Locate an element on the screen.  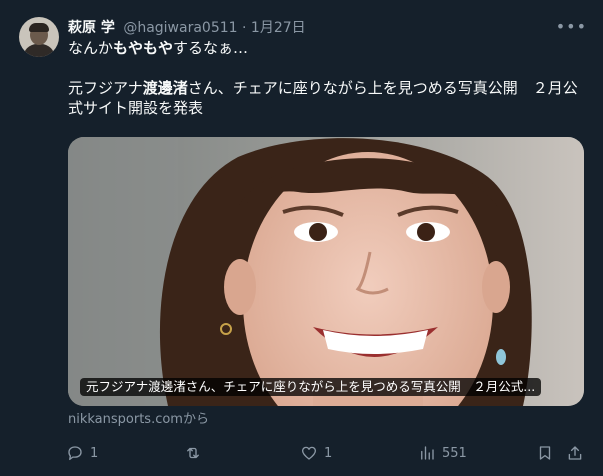
avatar-hair-shape is located at coordinates (39, 27).